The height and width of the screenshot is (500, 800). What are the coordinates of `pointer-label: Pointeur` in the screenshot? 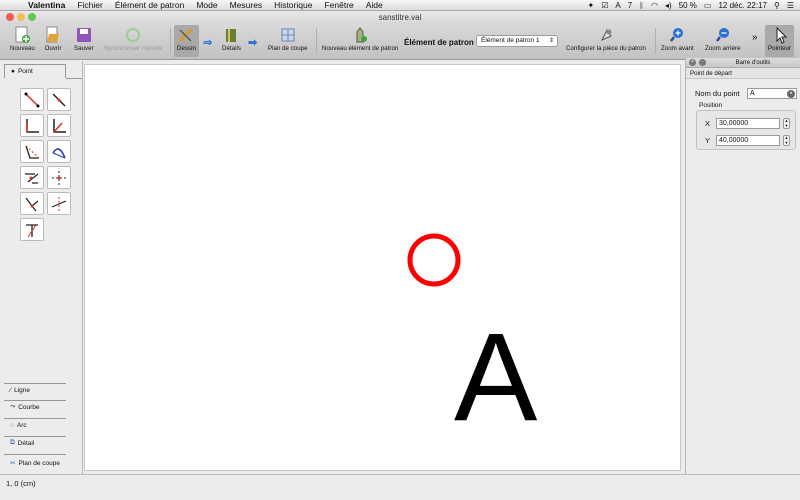 It's located at (780, 48).